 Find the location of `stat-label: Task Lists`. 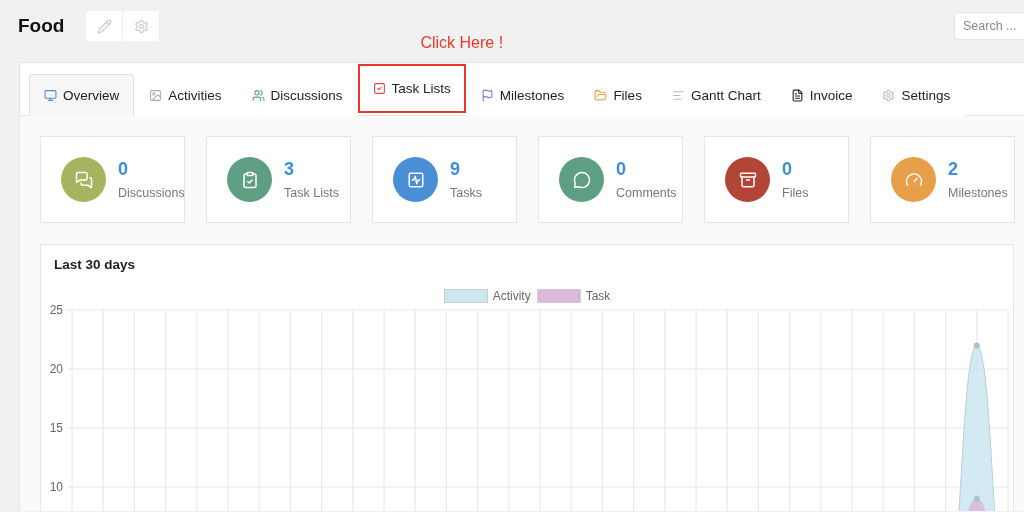

stat-label: Task Lists is located at coordinates (311, 193).